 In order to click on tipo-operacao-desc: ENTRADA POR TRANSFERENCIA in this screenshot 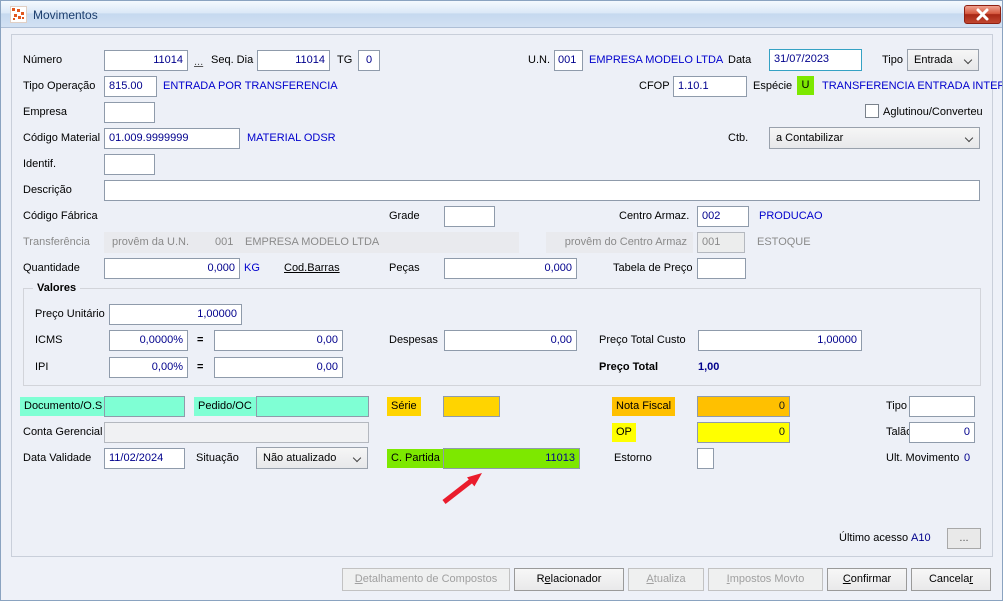, I will do `click(250, 86)`.